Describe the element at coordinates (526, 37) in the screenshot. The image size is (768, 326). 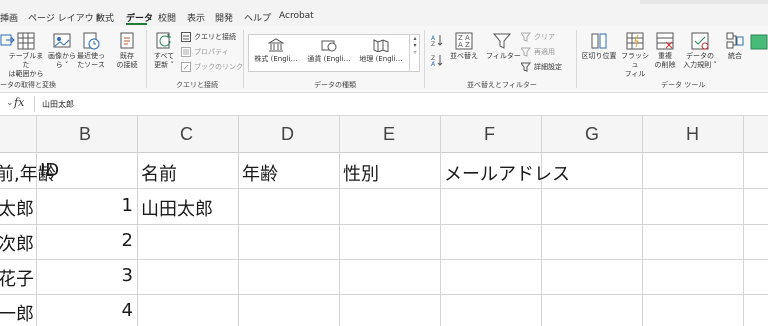
I see `clear-filter-icon` at that location.